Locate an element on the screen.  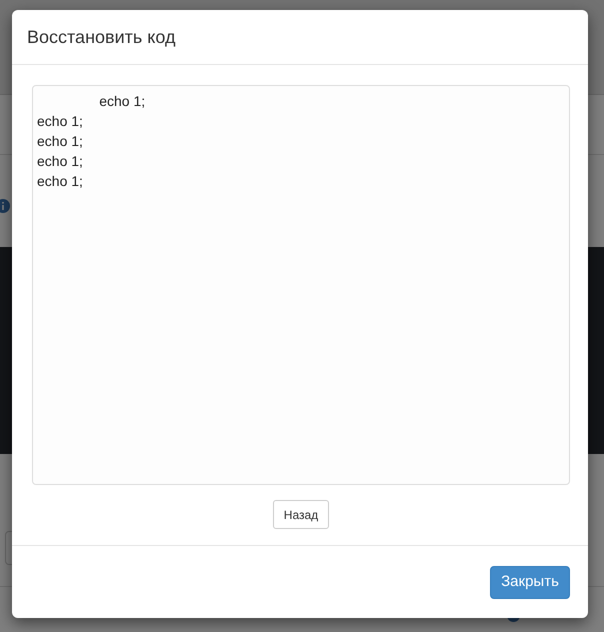
close-button: Закрыть is located at coordinates (530, 582).